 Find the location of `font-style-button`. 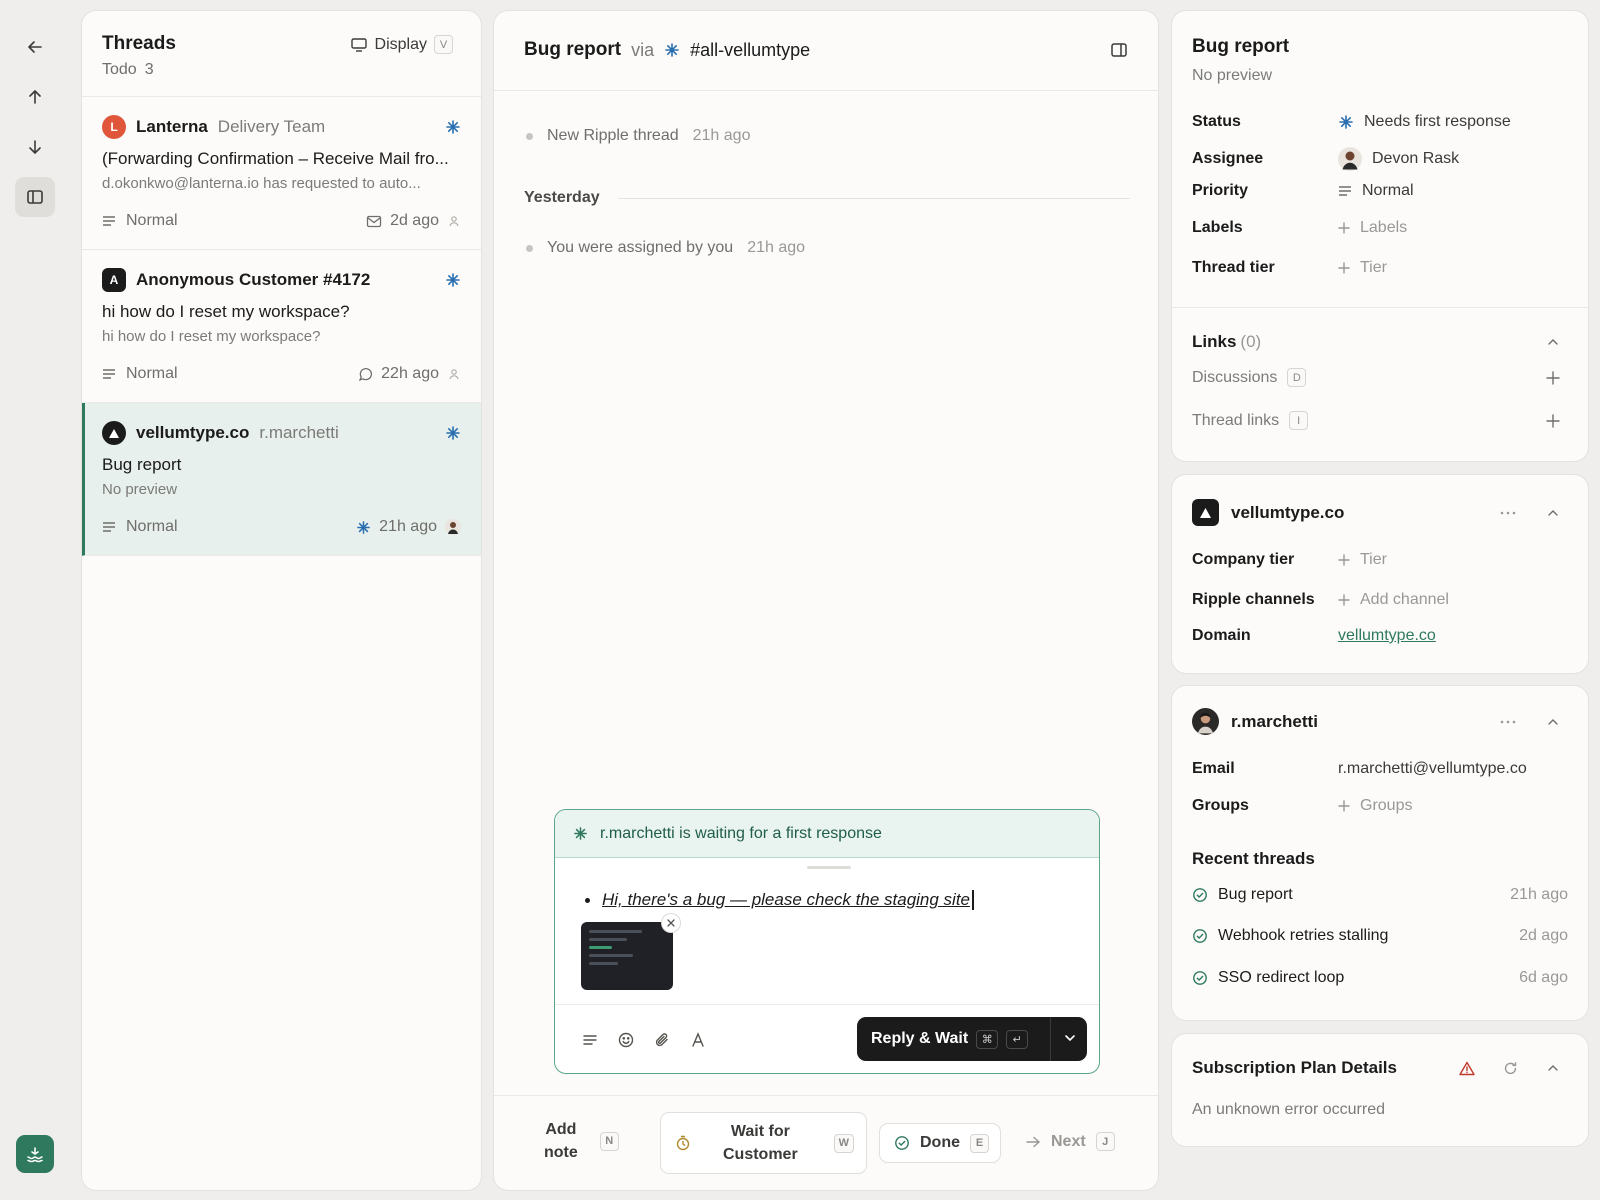

font-style-button is located at coordinates (698, 1040).